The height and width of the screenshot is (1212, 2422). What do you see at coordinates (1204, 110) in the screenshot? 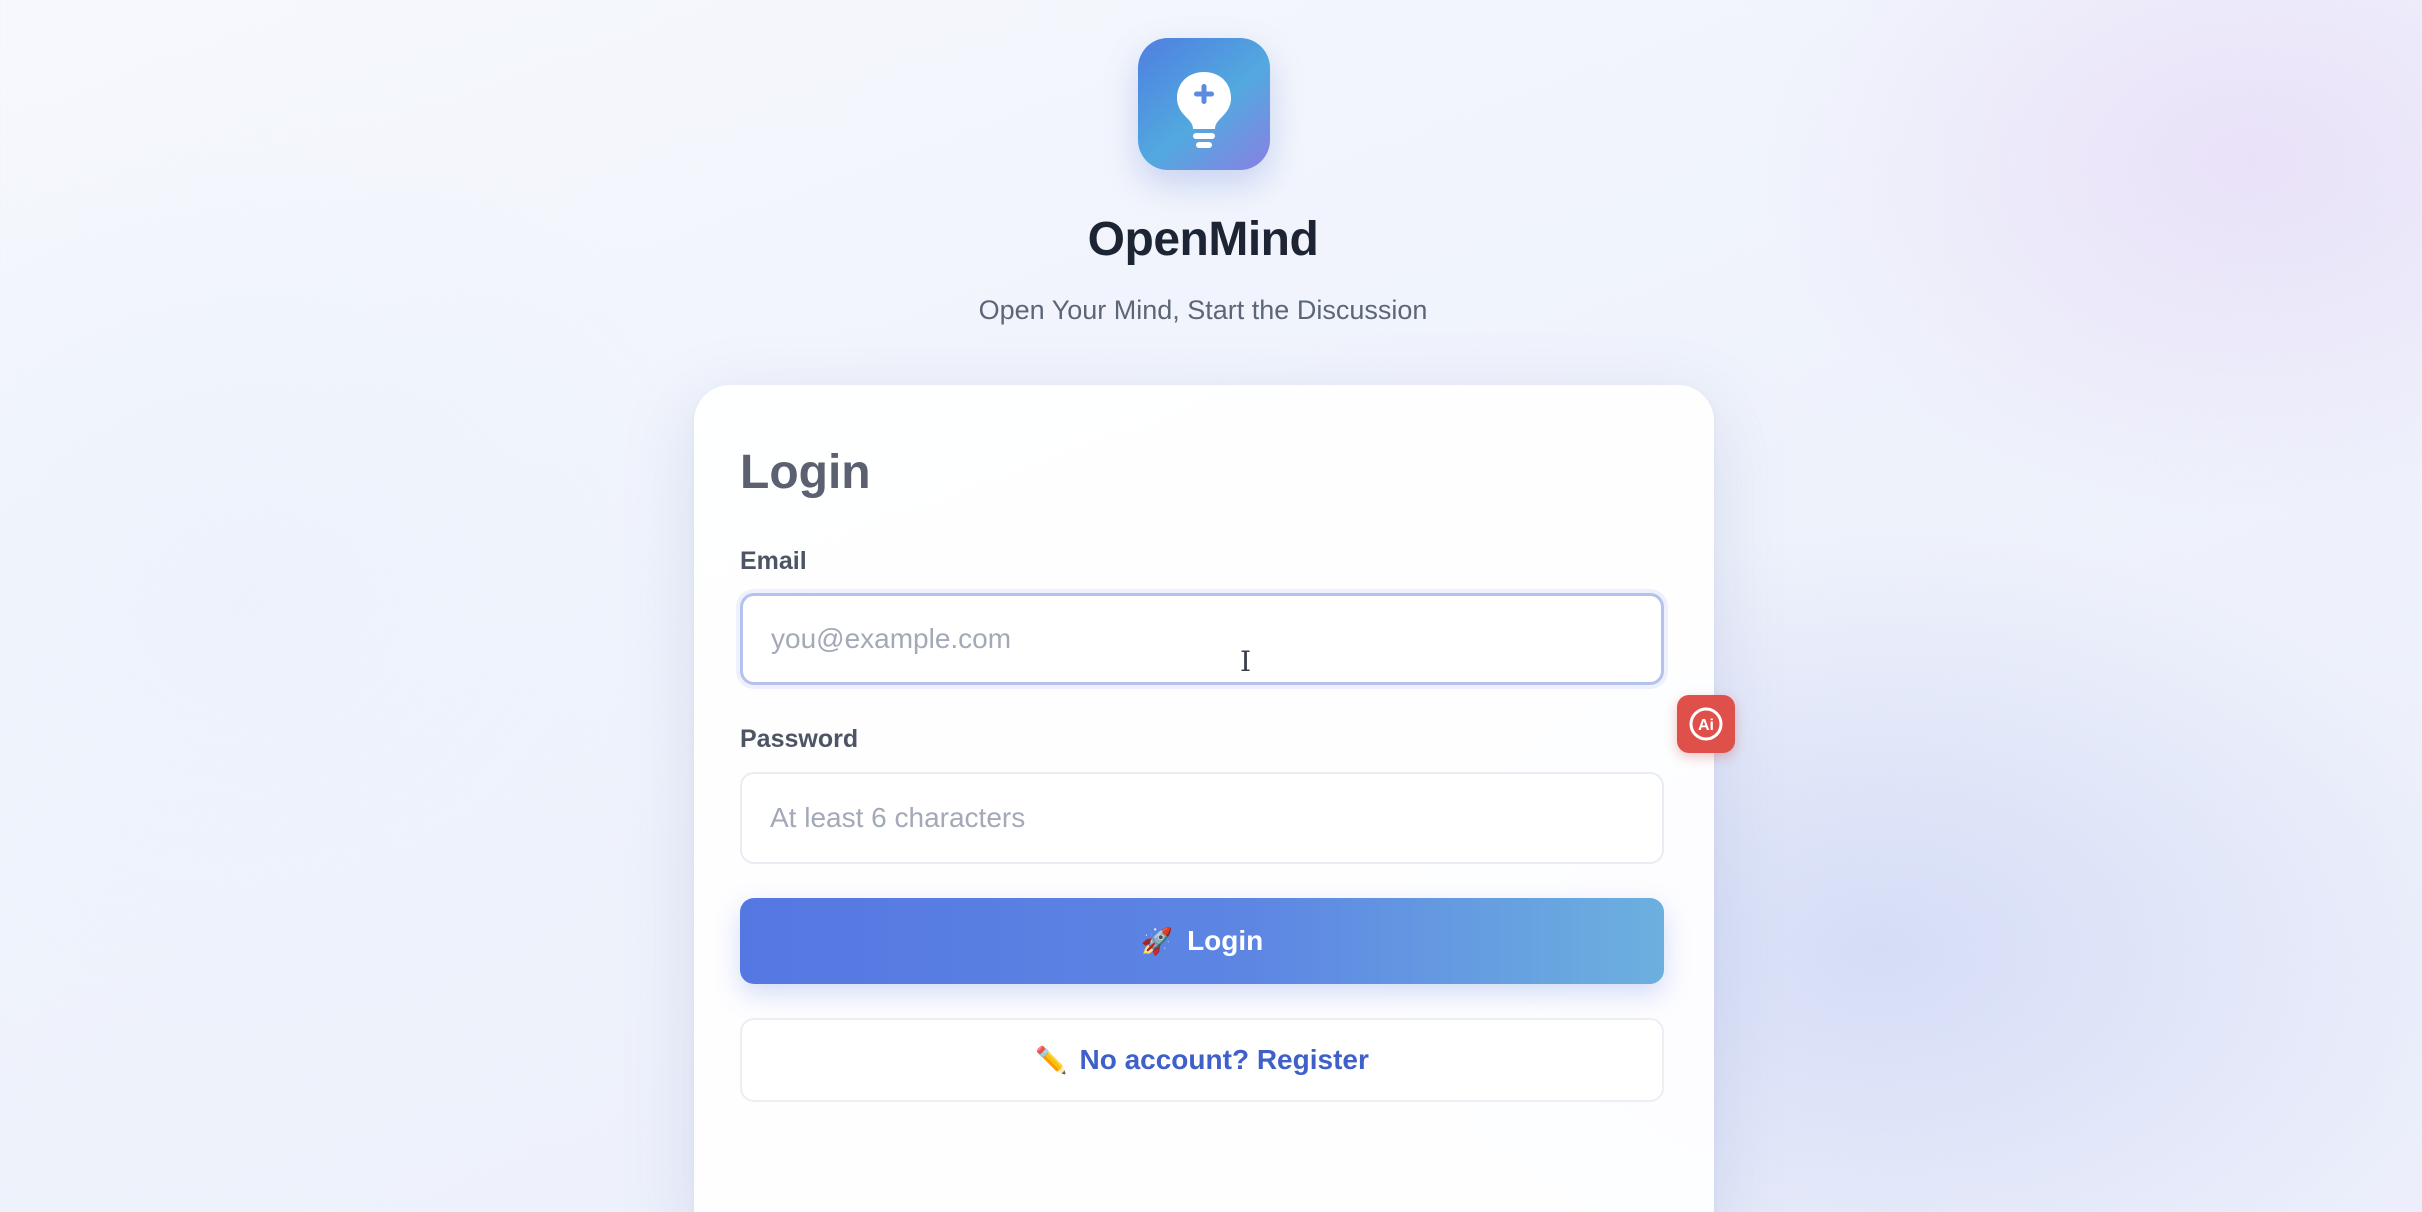
I see `lightbulb-plus-icon` at bounding box center [1204, 110].